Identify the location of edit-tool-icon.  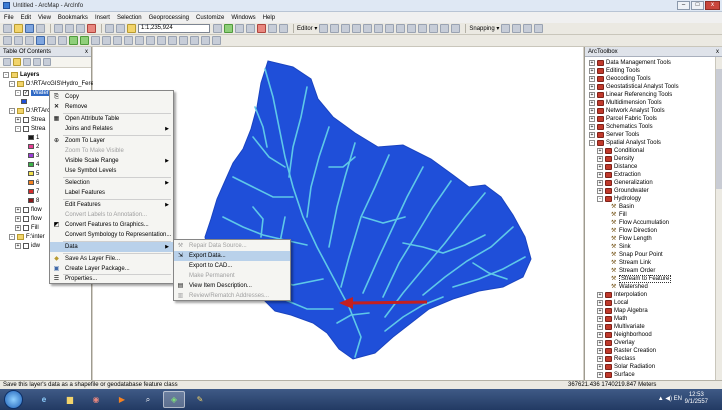
(324, 28).